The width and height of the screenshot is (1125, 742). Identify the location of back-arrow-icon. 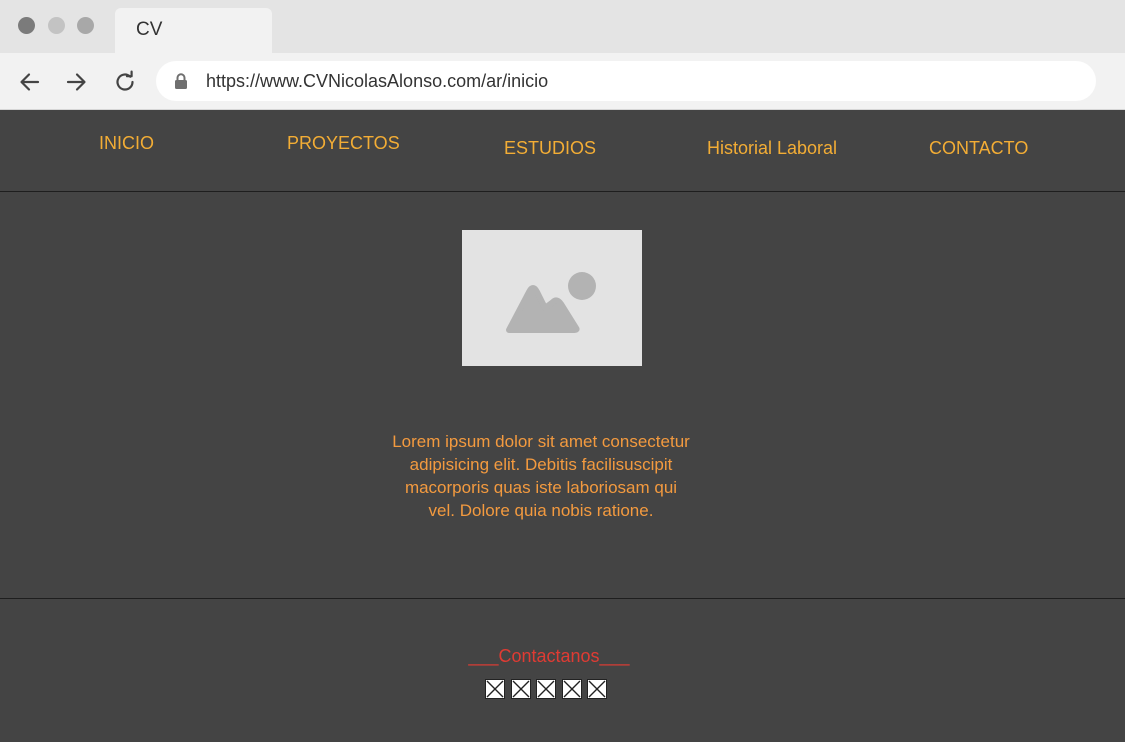
(30, 82).